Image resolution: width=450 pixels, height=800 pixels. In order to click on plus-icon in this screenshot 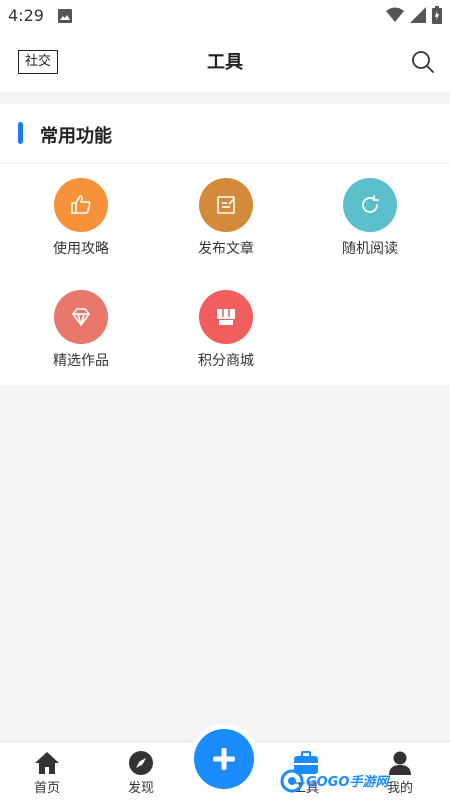, I will do `click(224, 759)`.